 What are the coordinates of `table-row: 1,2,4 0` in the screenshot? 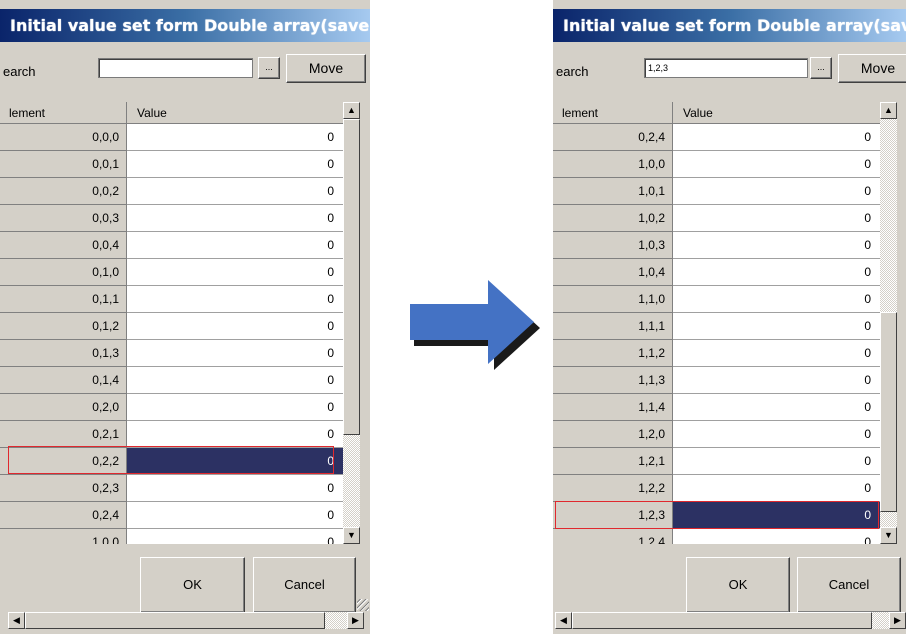 It's located at (716, 536).